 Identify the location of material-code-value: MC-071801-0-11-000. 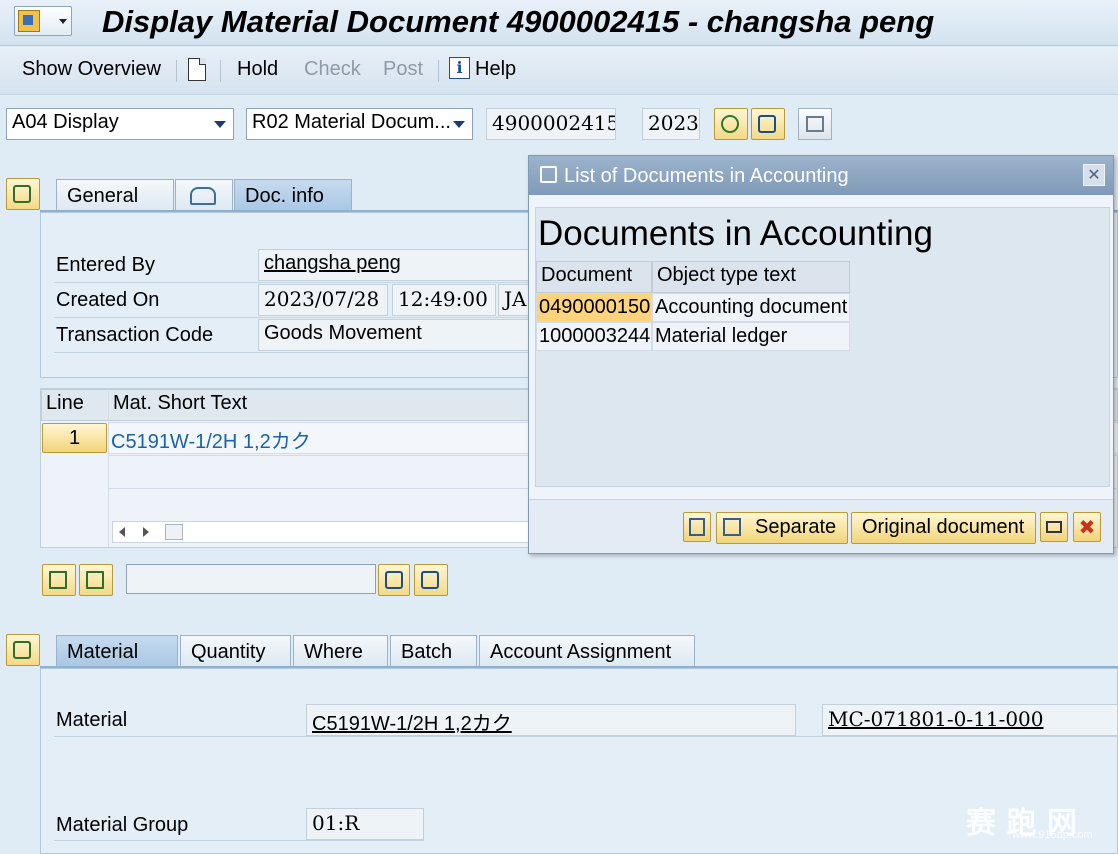
(936, 719).